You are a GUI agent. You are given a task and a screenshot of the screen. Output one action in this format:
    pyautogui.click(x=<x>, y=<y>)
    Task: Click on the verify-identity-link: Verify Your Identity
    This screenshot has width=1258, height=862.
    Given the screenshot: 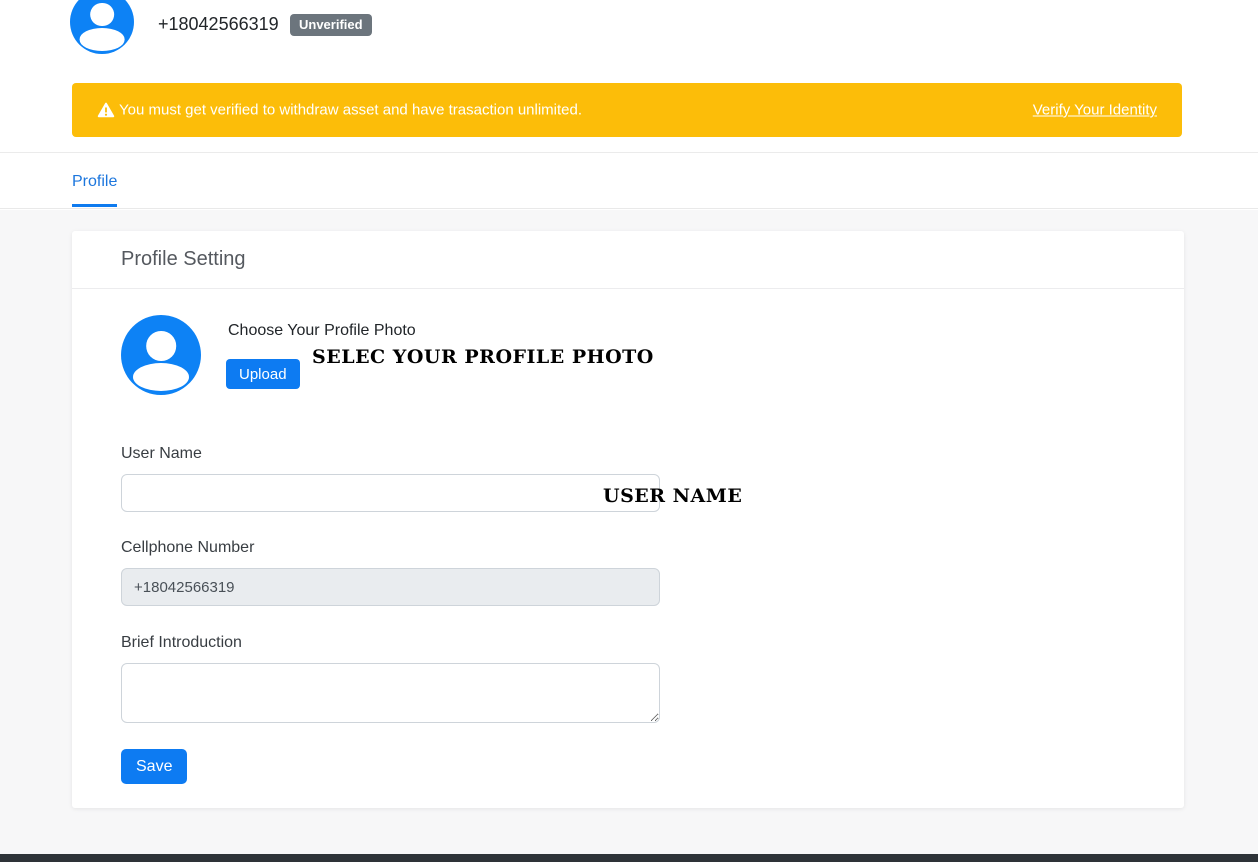 What is the action you would take?
    pyautogui.click(x=1095, y=110)
    